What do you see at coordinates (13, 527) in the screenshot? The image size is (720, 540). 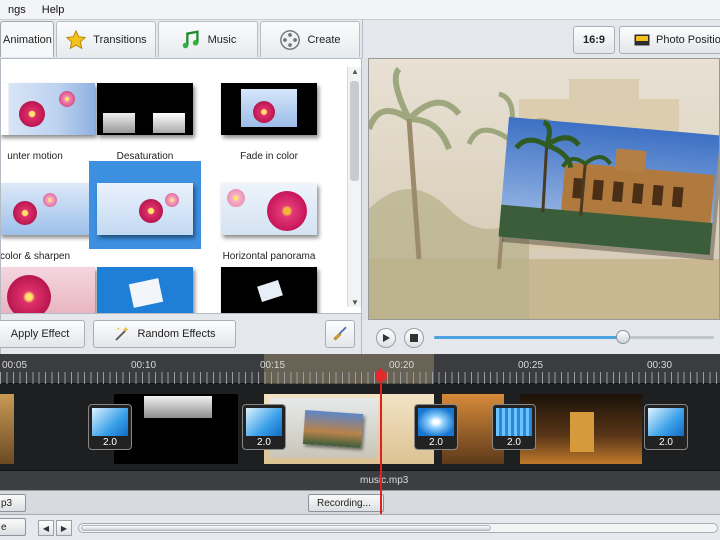 I see `mode-button: e` at bounding box center [13, 527].